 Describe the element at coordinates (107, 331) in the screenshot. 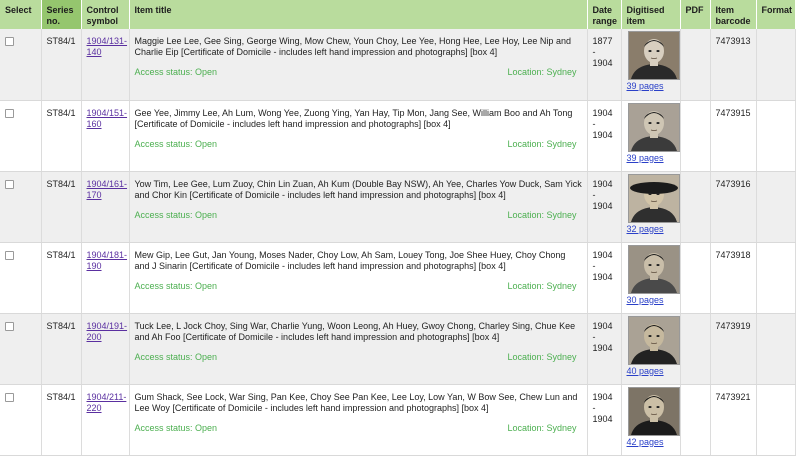

I see `control-symbol-link: 1904/191- 200` at that location.